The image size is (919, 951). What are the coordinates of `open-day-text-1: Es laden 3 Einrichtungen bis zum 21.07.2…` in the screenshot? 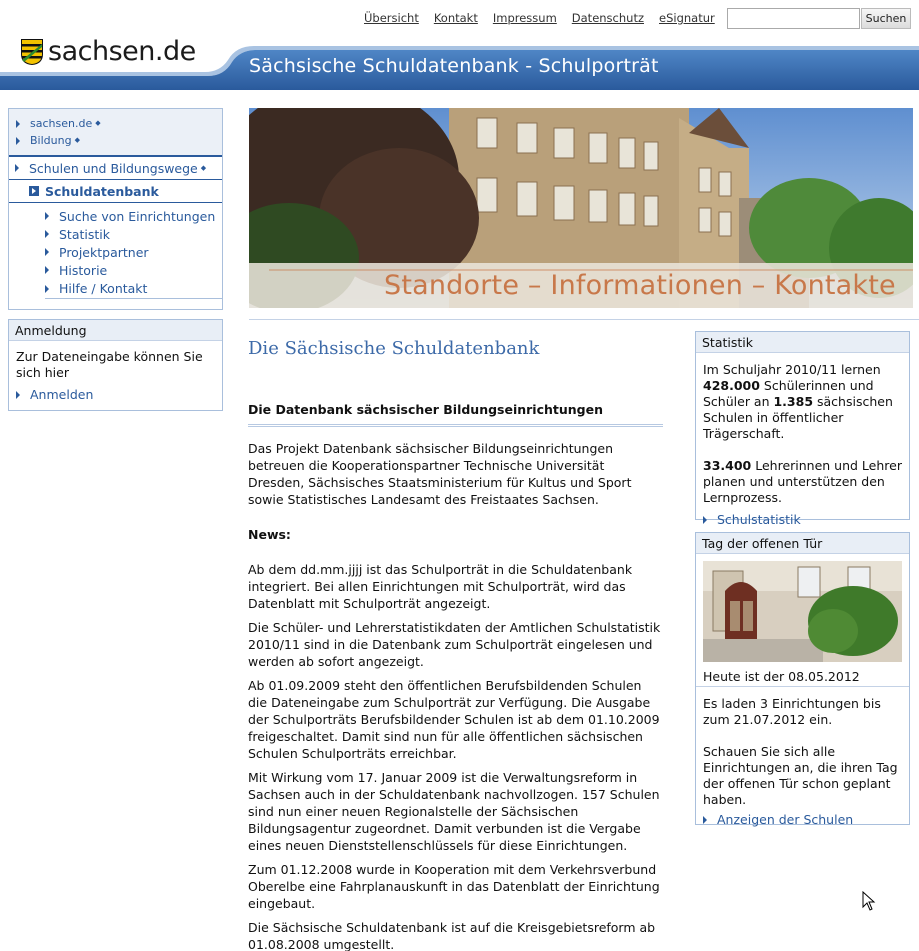 It's located at (792, 711).